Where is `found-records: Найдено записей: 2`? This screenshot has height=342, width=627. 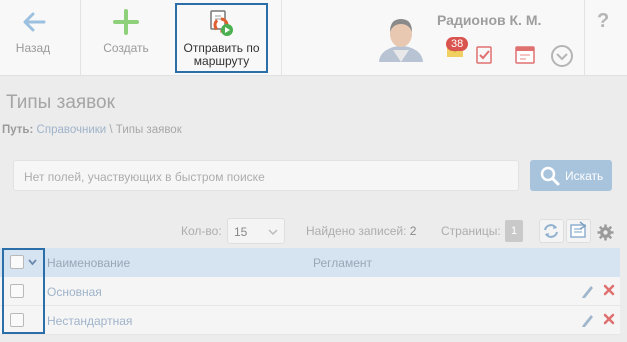 found-records: Найдено записей: 2 is located at coordinates (361, 231).